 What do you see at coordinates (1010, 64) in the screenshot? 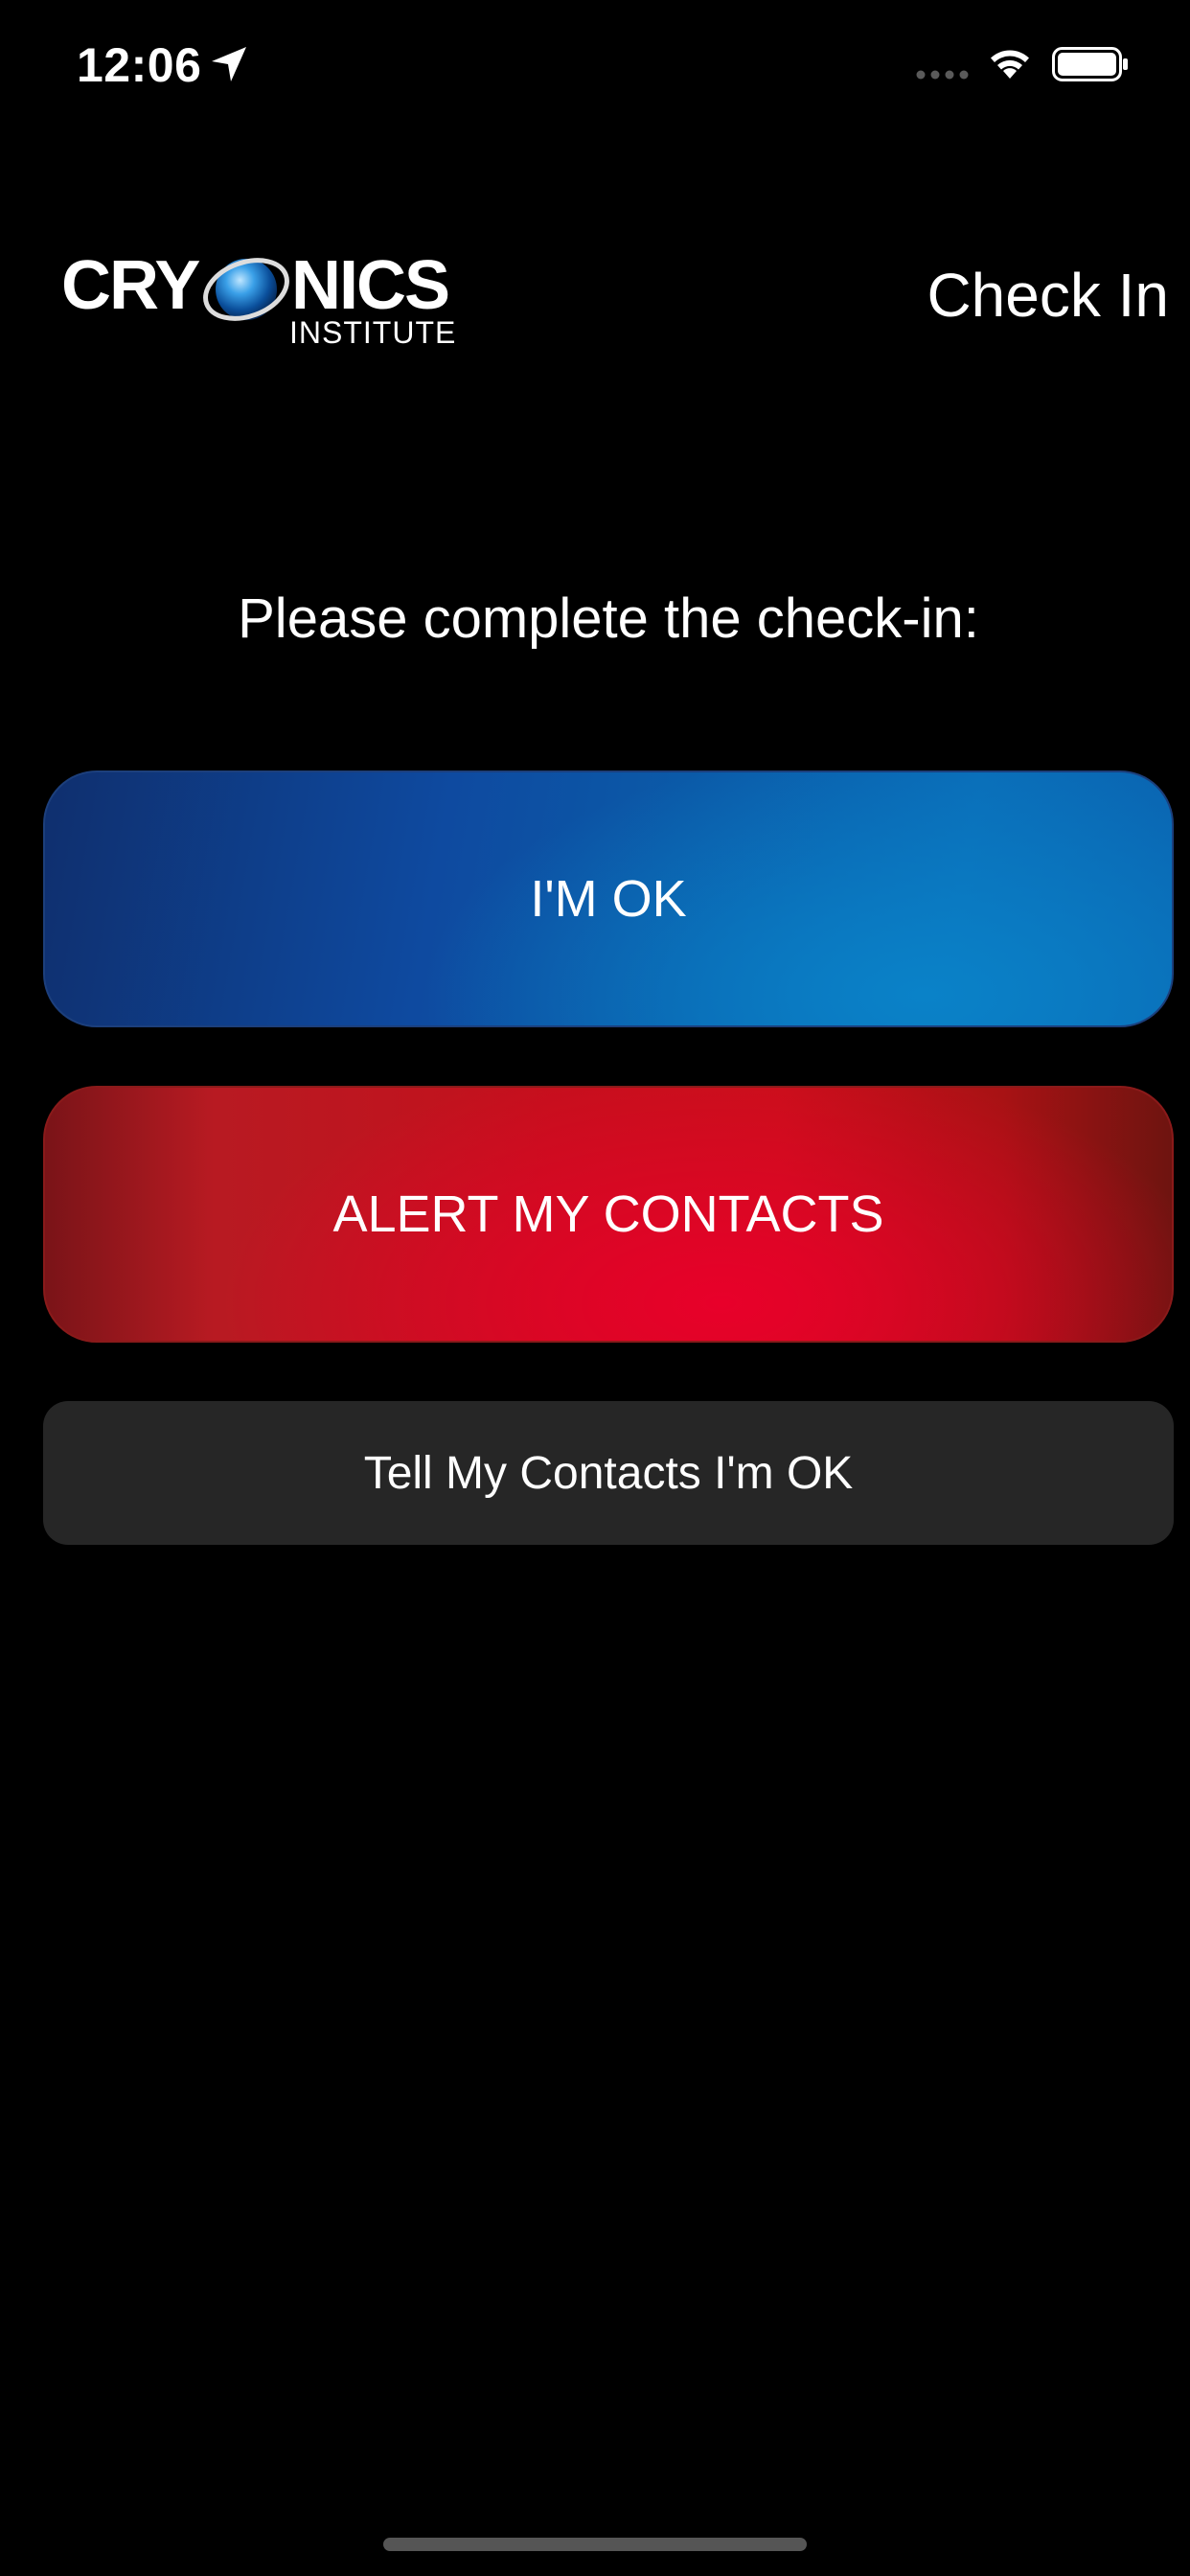
I see `wifi-icon` at bounding box center [1010, 64].